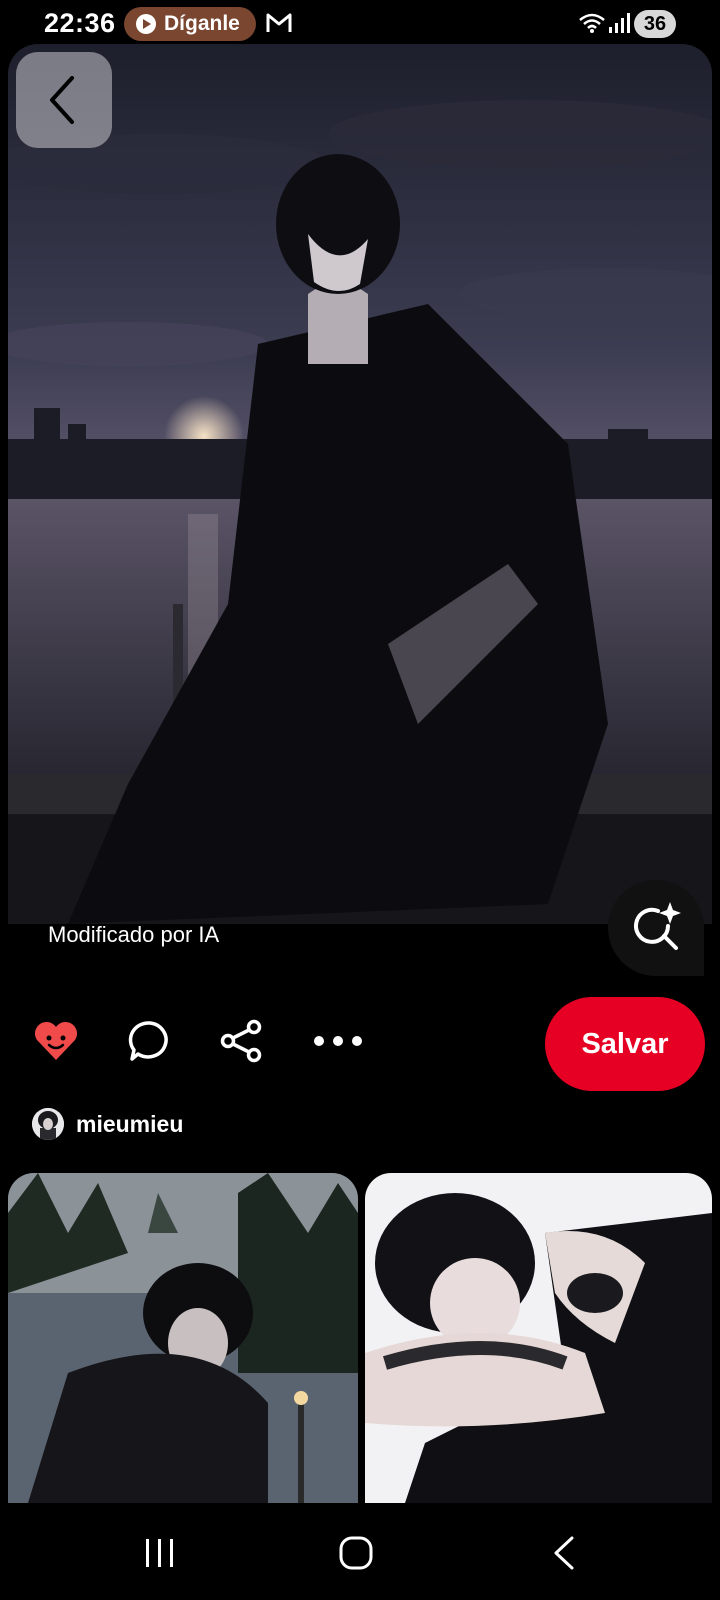  I want to click on nav-back-button, so click(564, 1553).